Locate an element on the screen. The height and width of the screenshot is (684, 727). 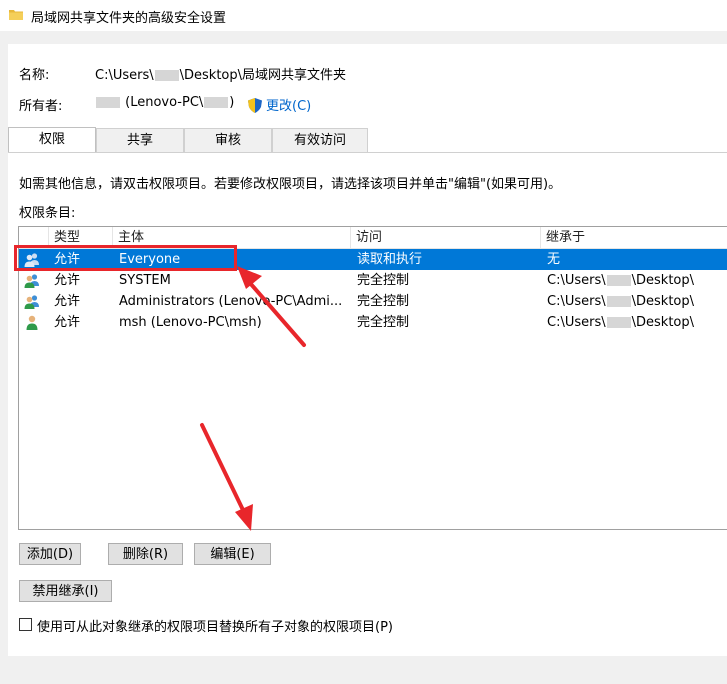
disable-inheritance-button: 禁用继承(I) is located at coordinates (65, 591).